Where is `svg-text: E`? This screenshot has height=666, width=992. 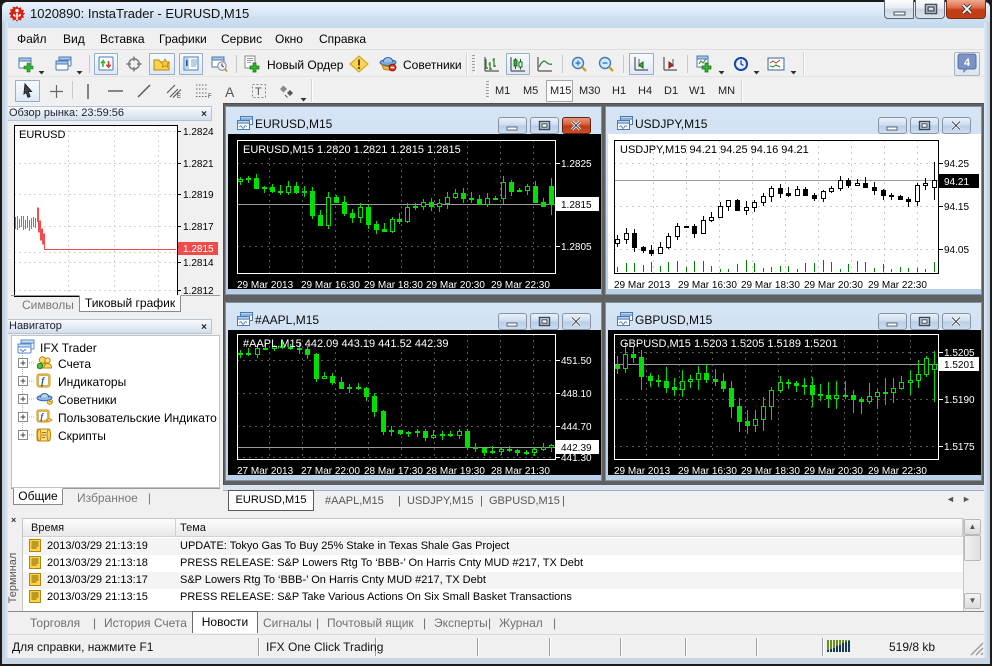
svg-text: E is located at coordinates (179, 96).